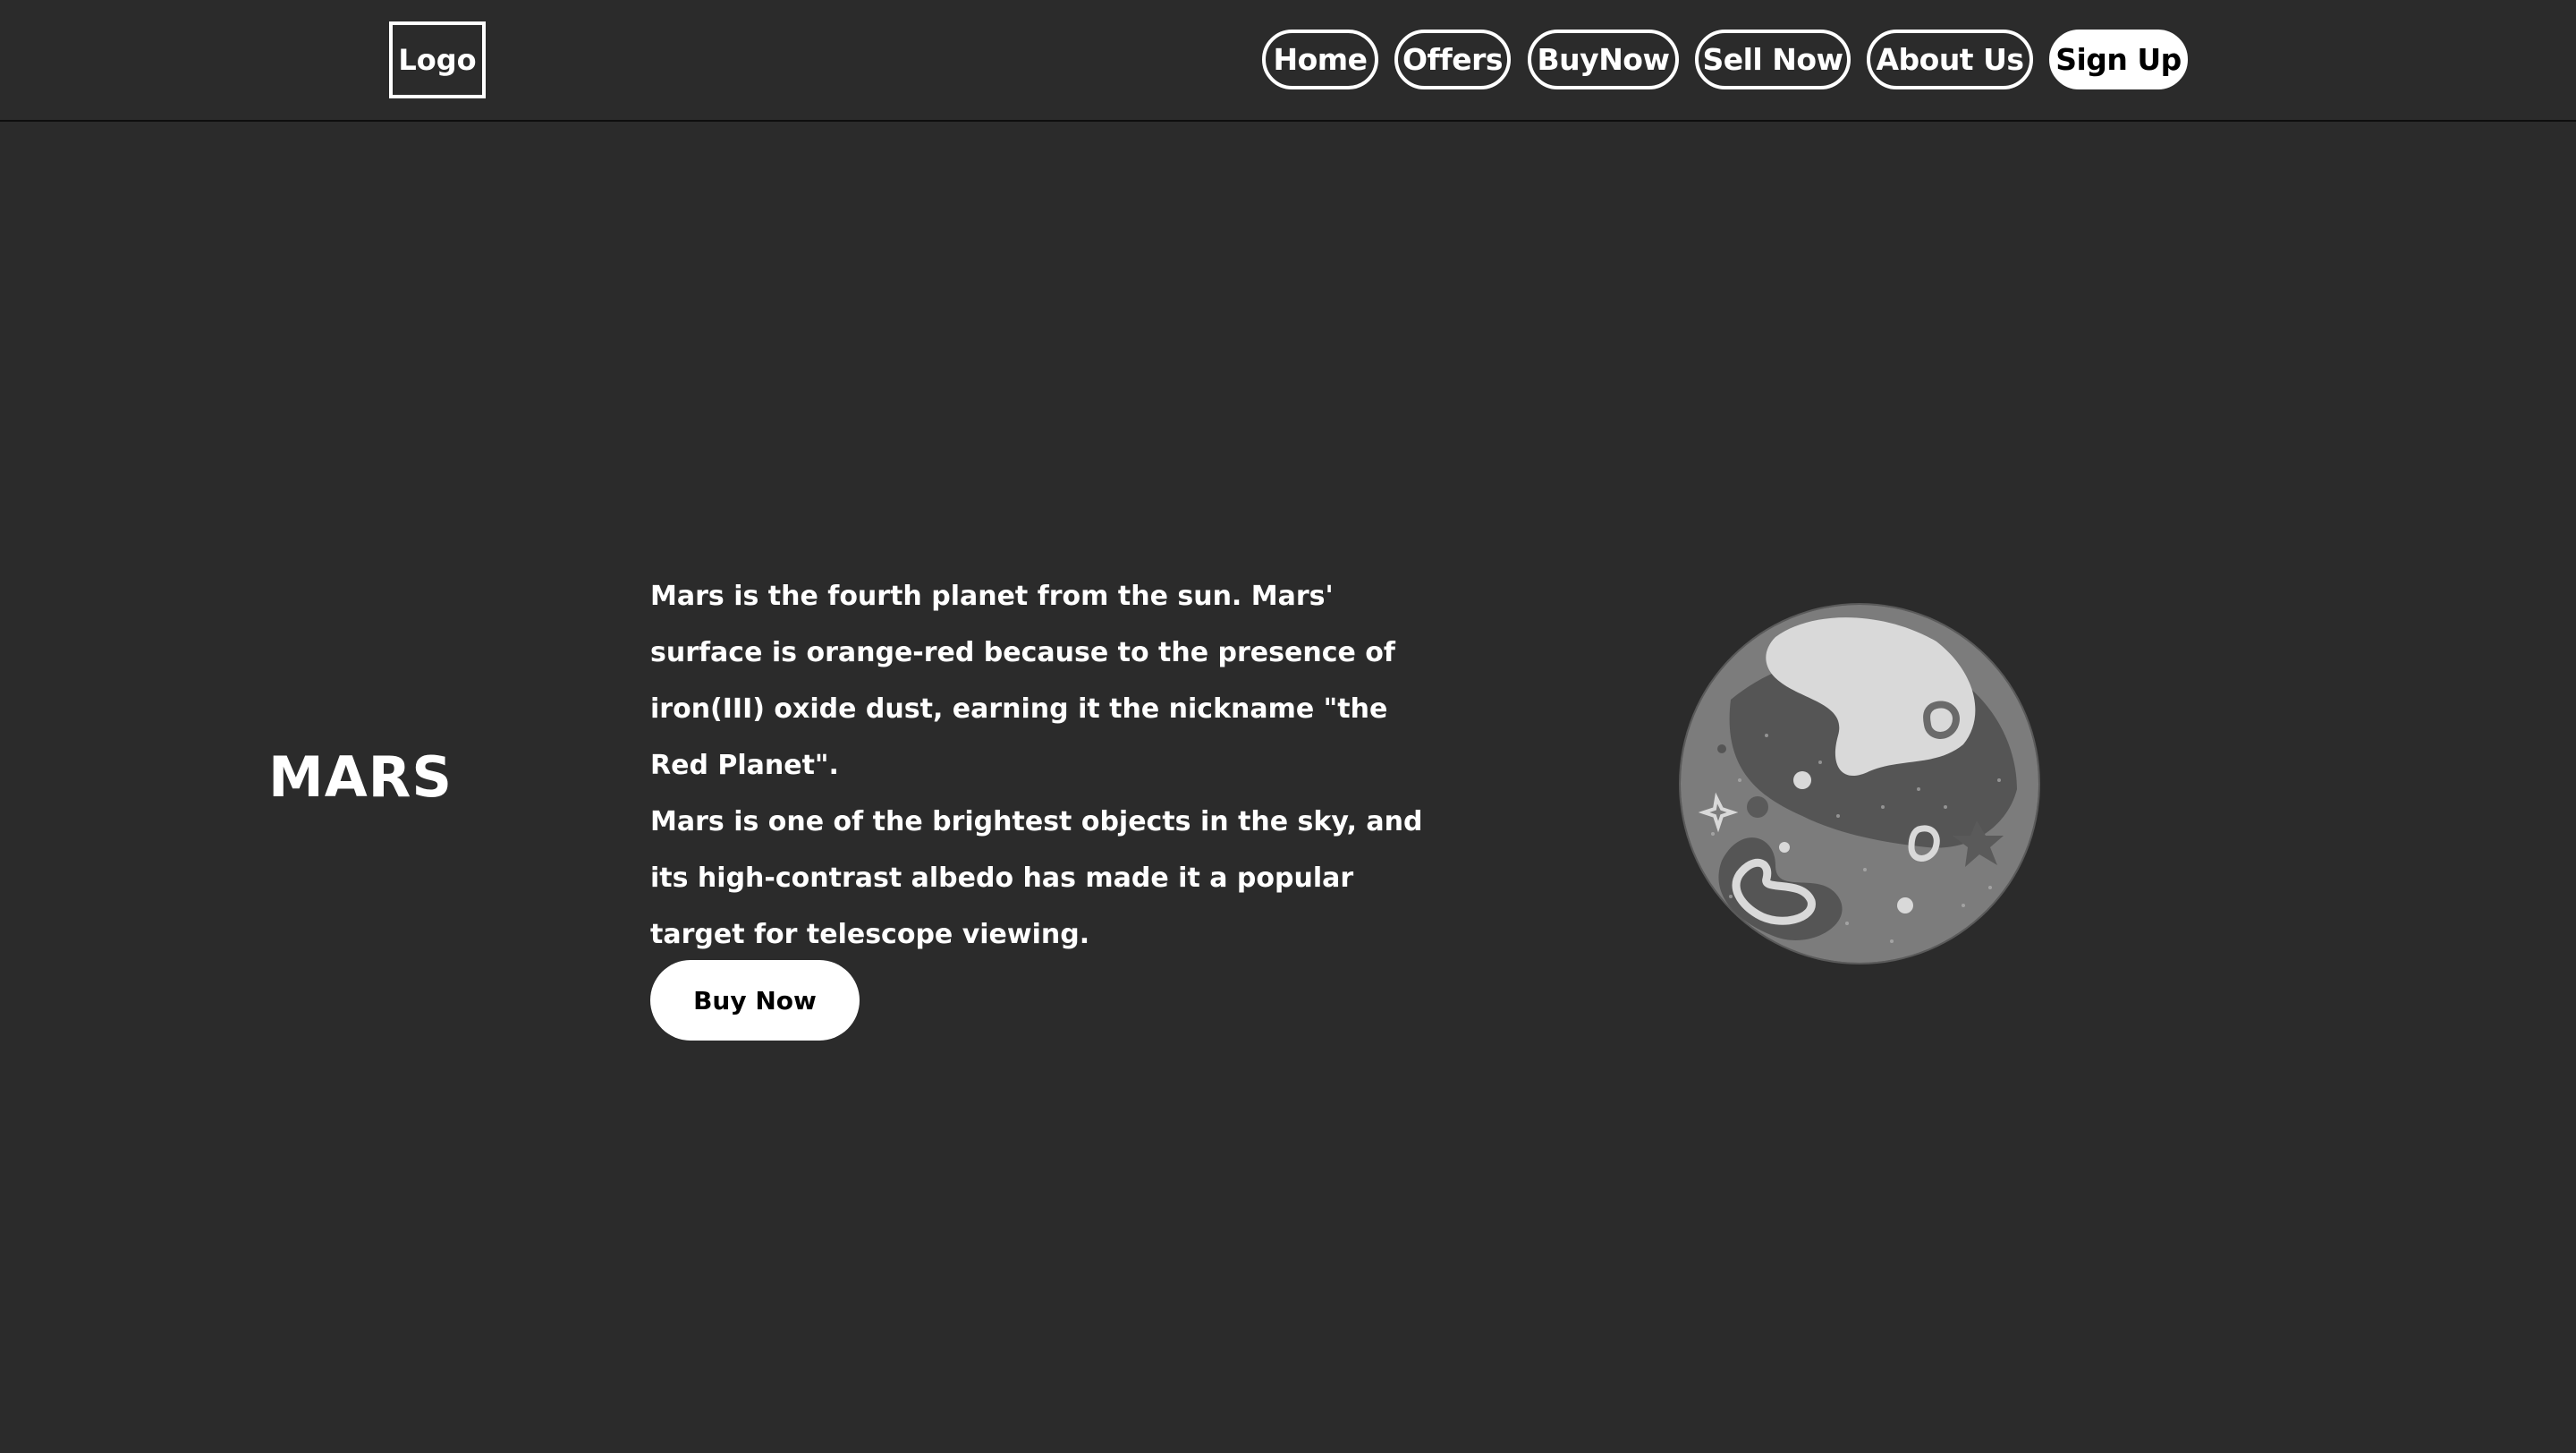 This screenshot has width=2576, height=1453. What do you see at coordinates (2118, 59) in the screenshot?
I see `nav-sign-up-button: Sign Up` at bounding box center [2118, 59].